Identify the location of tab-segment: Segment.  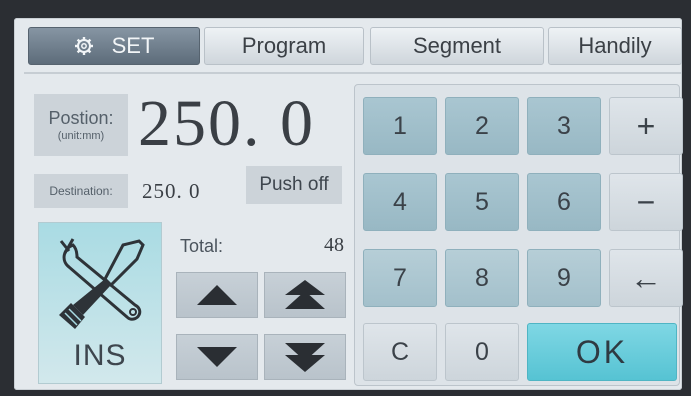
(457, 46).